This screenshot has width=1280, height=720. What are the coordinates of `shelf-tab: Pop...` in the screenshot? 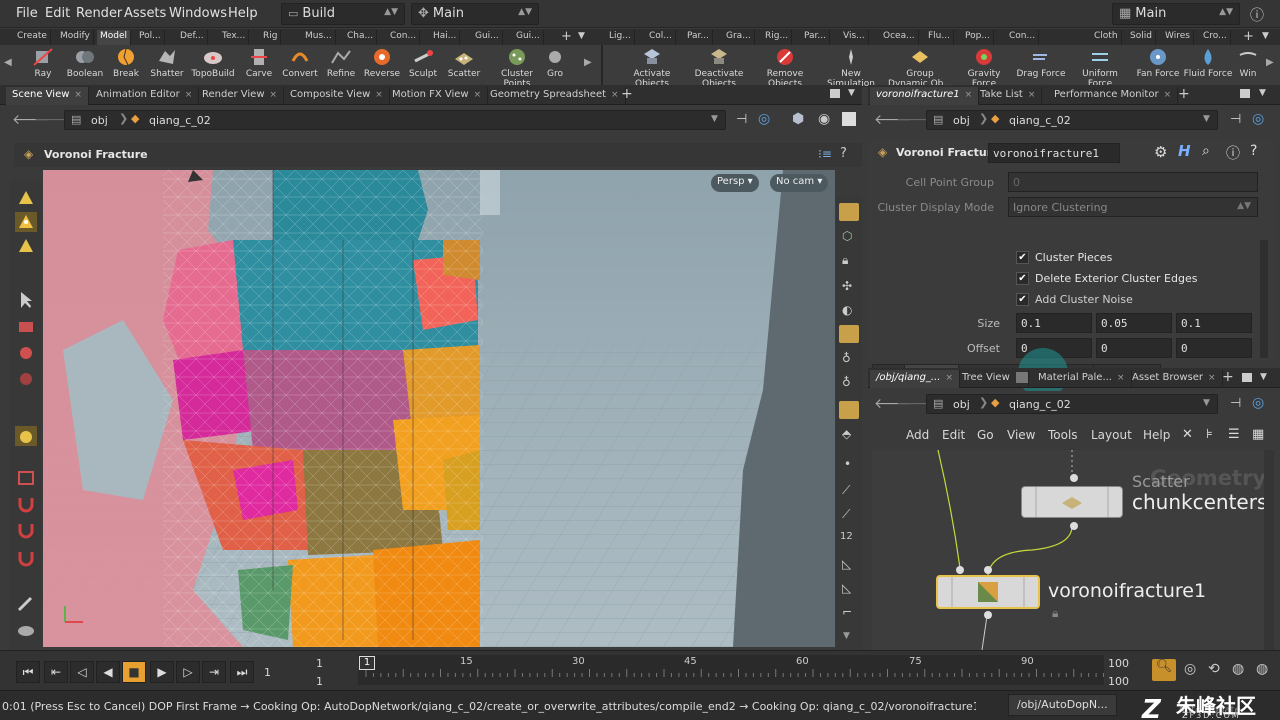 It's located at (978, 37).